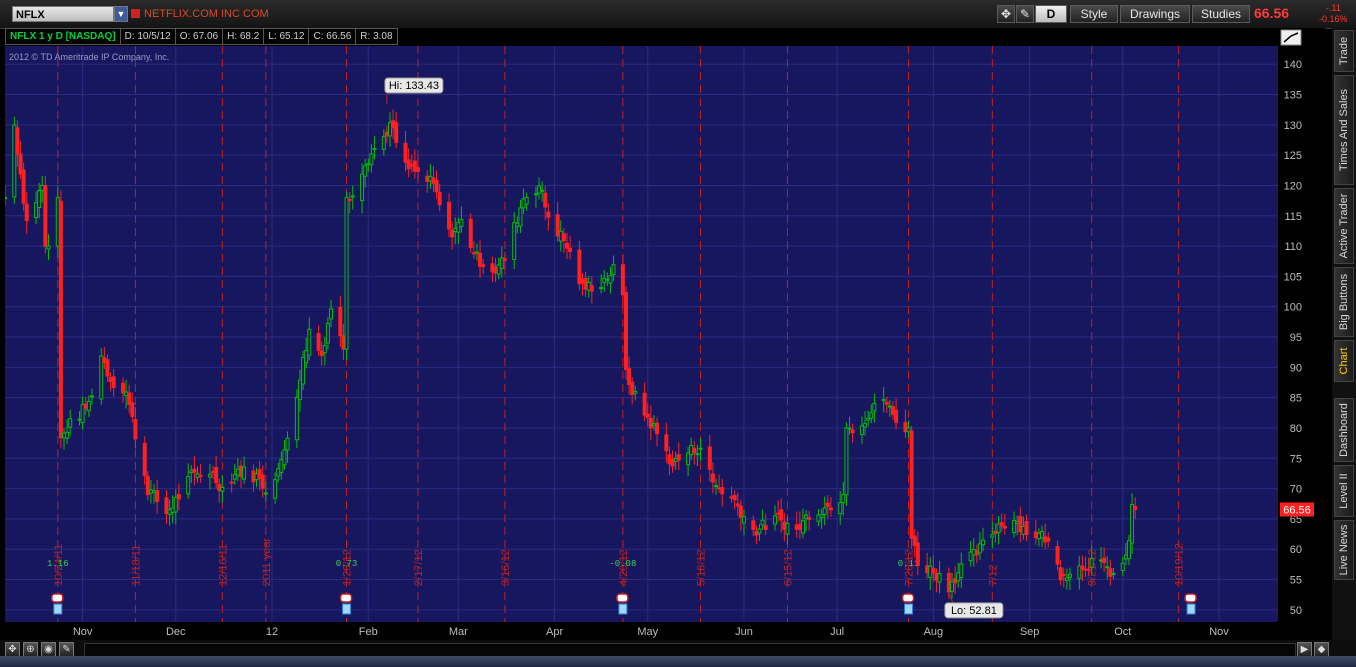  Describe the element at coordinates (1344, 550) in the screenshot. I see `tab-live-news: Live News` at that location.